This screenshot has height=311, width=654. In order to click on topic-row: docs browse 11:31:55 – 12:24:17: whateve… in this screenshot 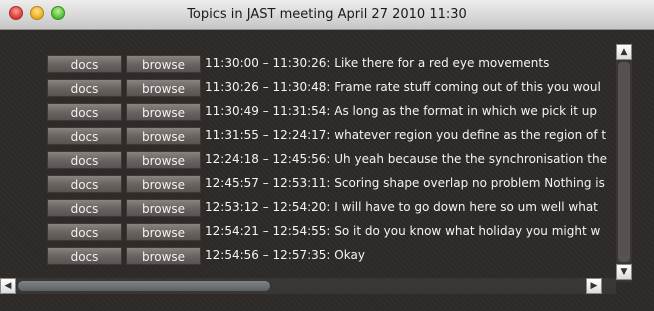, I will do `click(325, 136)`.